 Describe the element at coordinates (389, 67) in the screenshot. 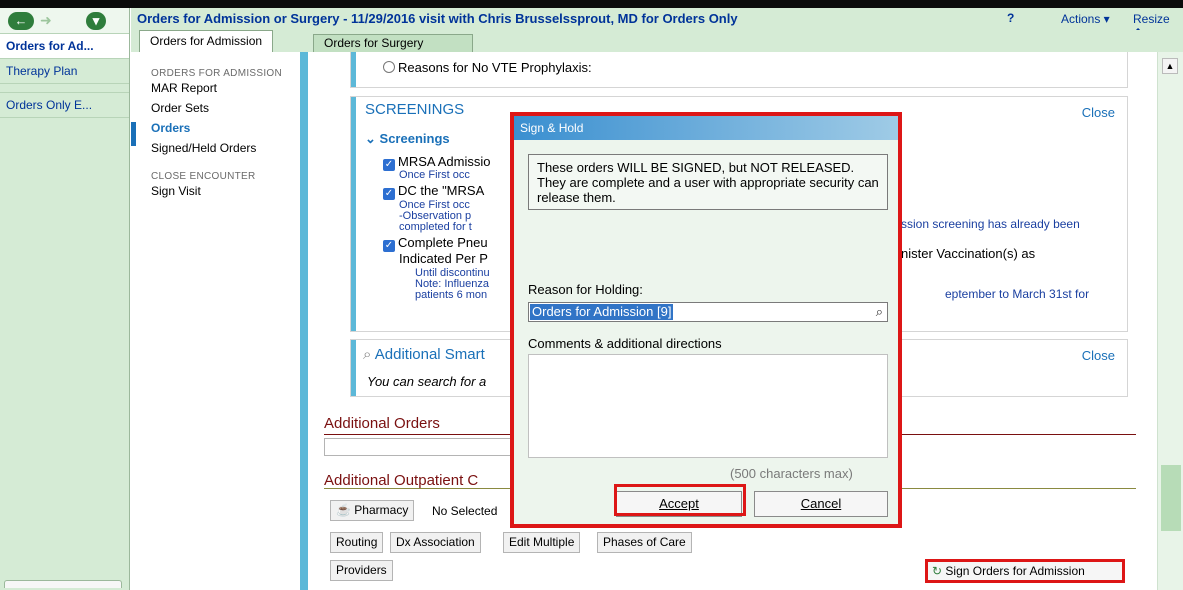

I see `radio-icon` at that location.